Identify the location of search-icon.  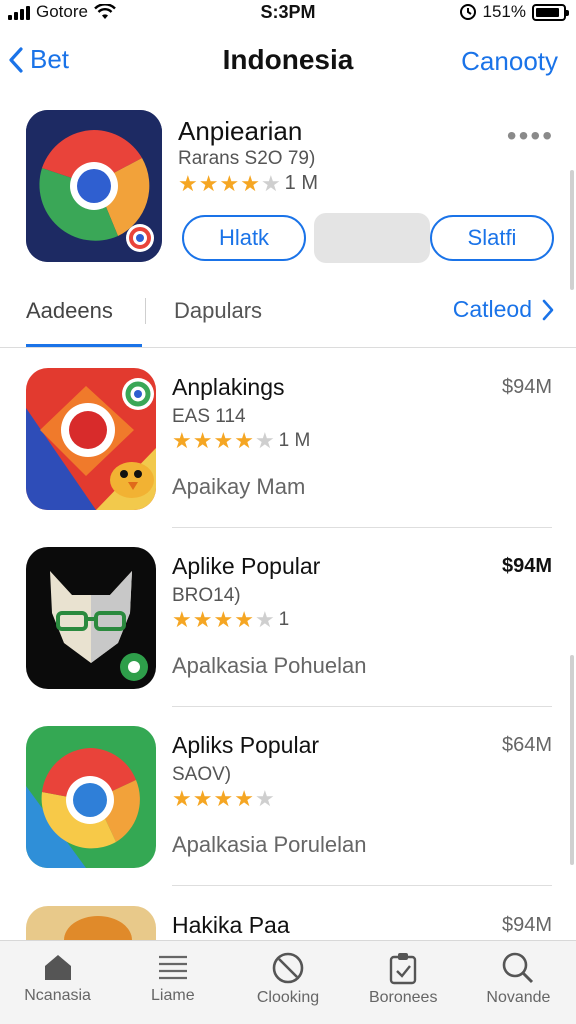
(518, 968).